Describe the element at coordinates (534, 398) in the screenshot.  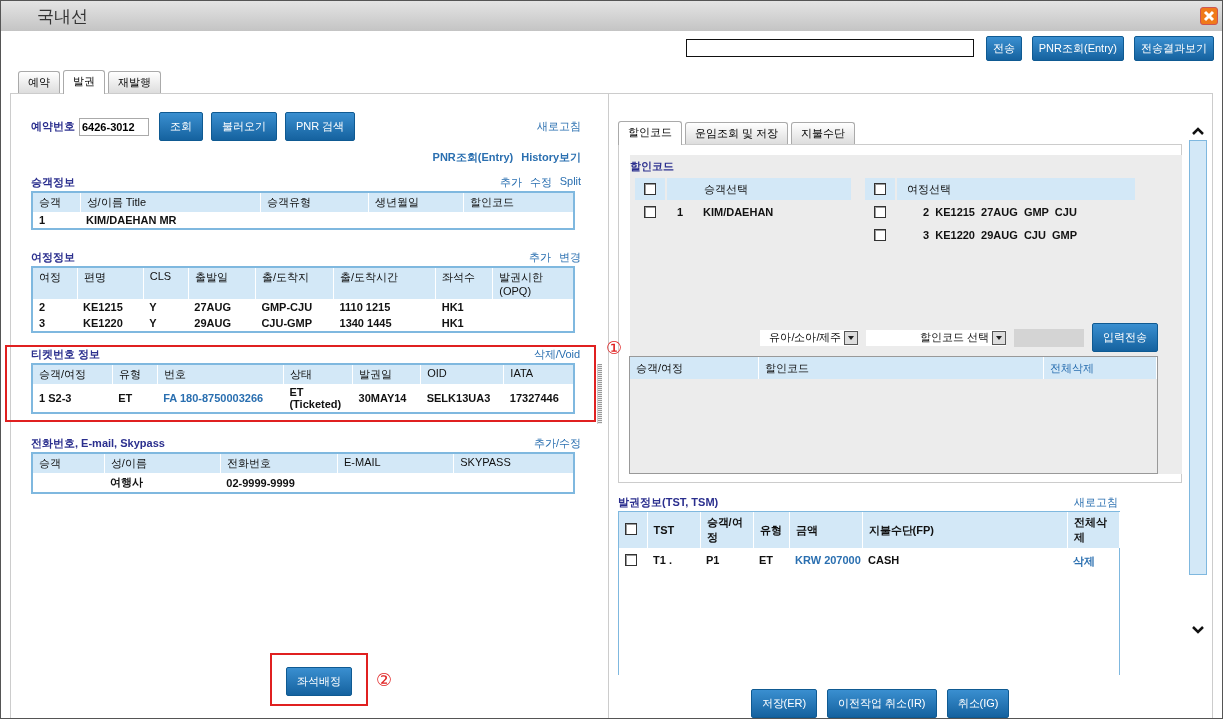
I see `table-cell: 17327446` at that location.